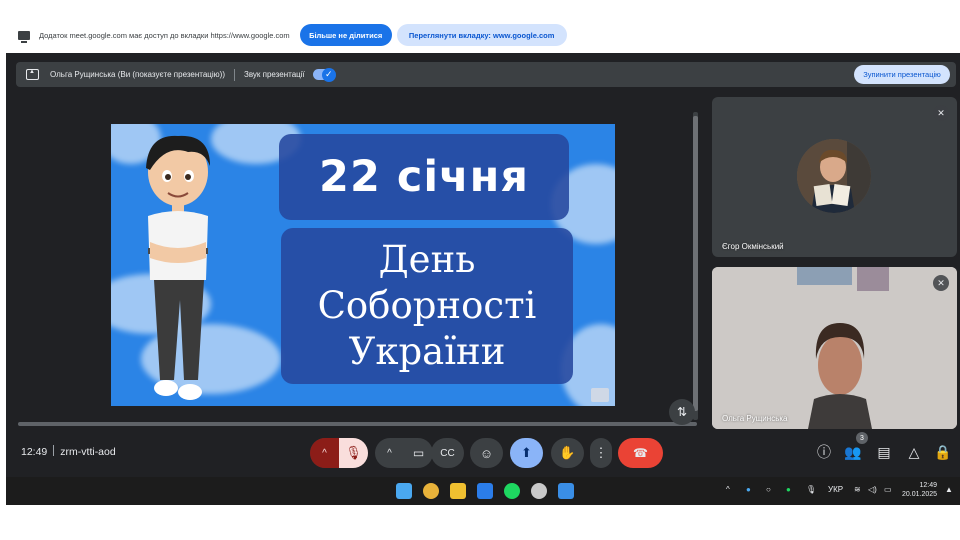  I want to click on more-vert-icon: ⋮, so click(601, 452).